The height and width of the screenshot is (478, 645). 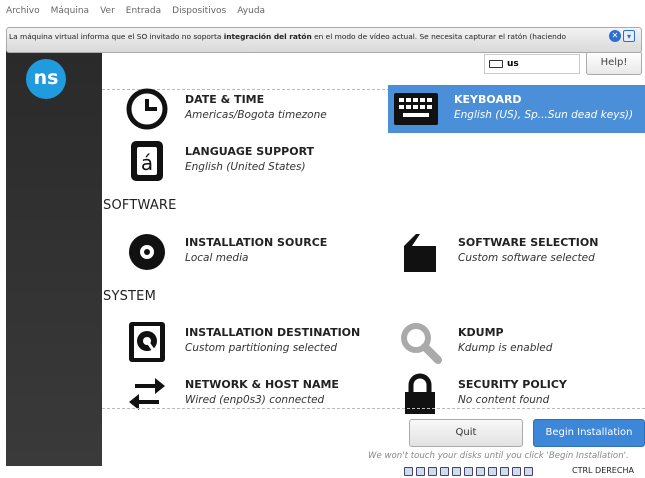 I want to click on magnifier-icon, so click(x=420, y=342).